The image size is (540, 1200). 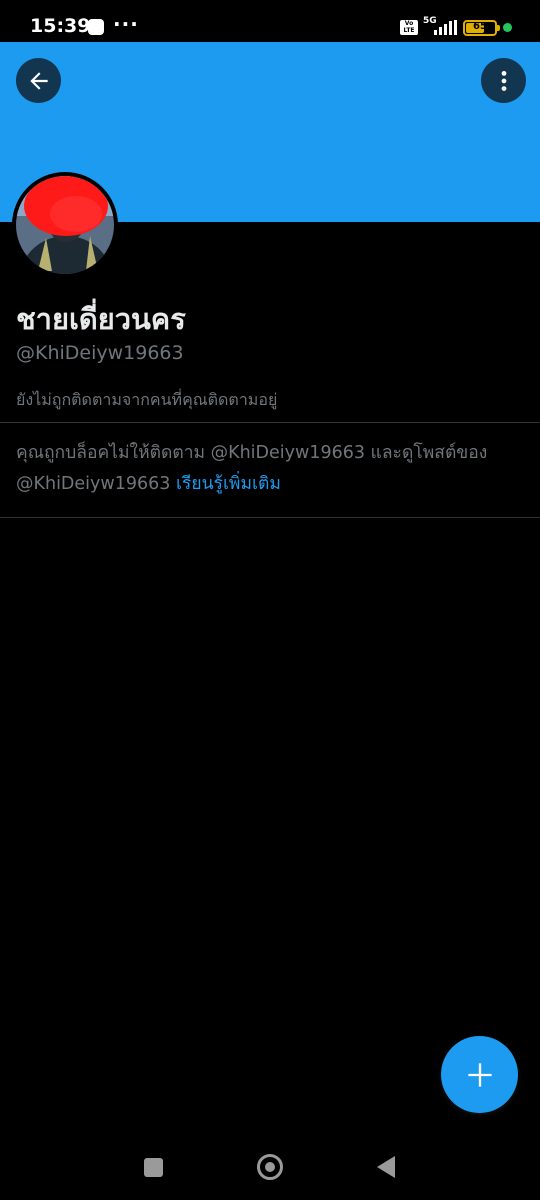 I want to click on notification-app-icon, so click(x=96, y=27).